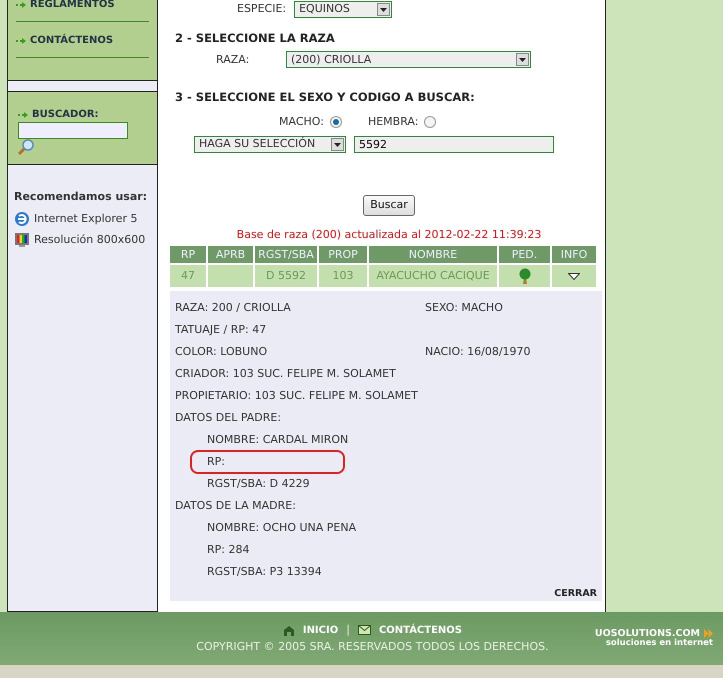  I want to click on monitor-icon, so click(22, 240).